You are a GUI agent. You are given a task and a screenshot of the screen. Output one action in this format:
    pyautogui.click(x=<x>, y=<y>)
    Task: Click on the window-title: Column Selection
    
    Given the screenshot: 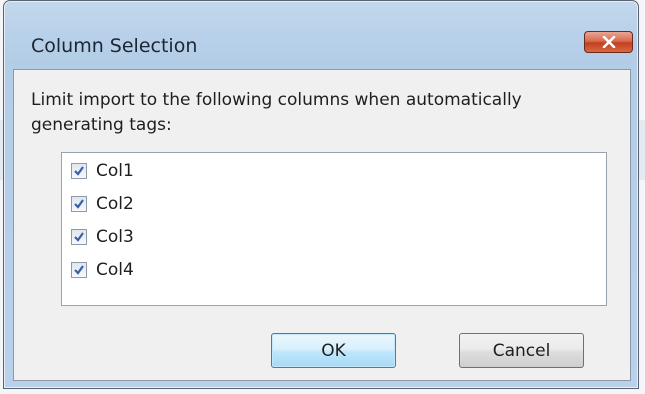 What is the action you would take?
    pyautogui.click(x=114, y=46)
    